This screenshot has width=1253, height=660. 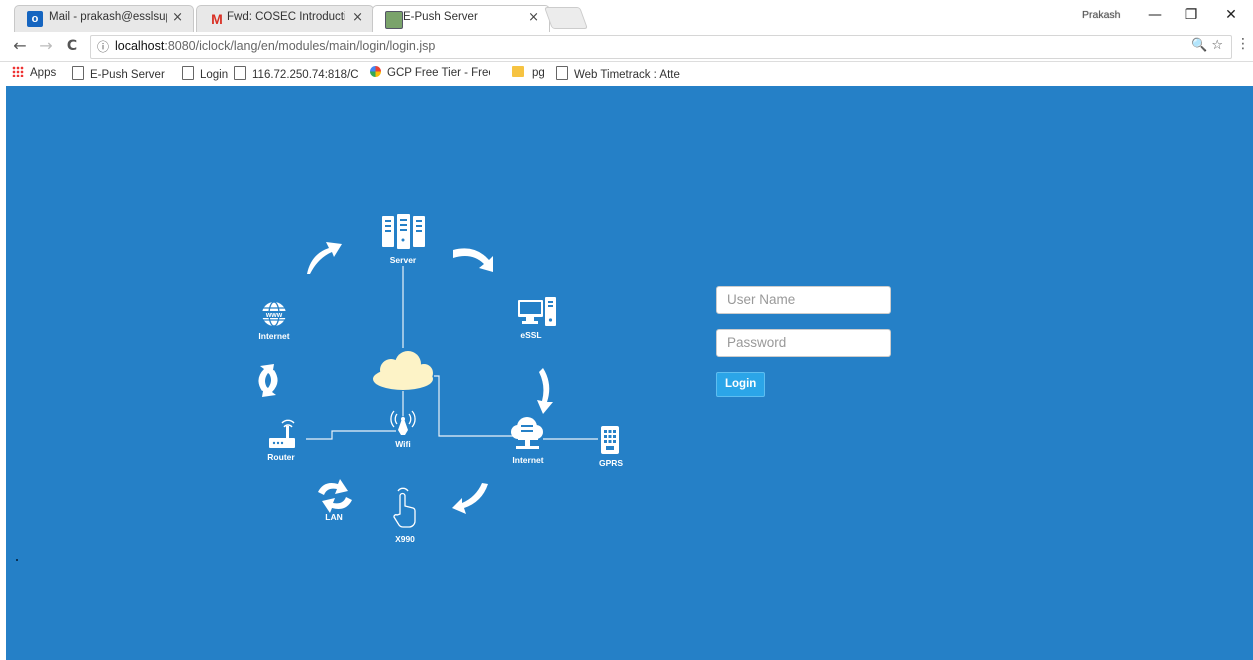 I want to click on internet-left-label: Internet, so click(x=273, y=336).